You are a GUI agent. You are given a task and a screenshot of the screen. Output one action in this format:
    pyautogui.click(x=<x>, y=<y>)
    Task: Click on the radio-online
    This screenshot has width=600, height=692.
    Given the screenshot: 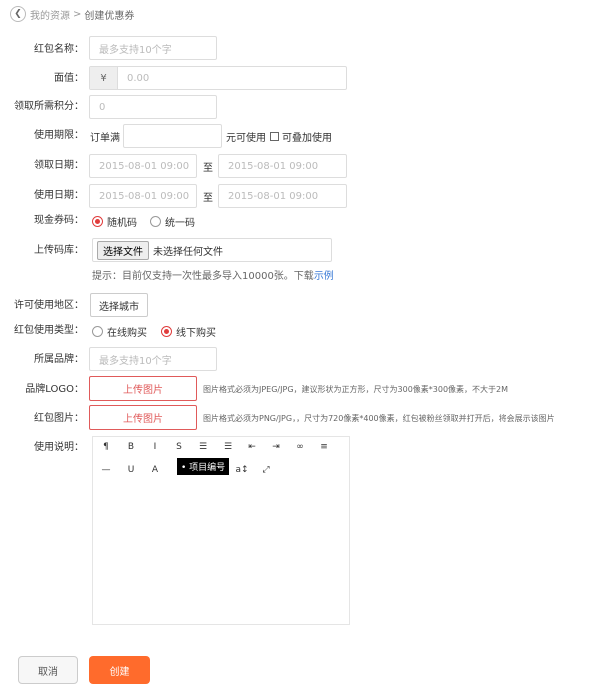 What is the action you would take?
    pyautogui.click(x=97, y=331)
    